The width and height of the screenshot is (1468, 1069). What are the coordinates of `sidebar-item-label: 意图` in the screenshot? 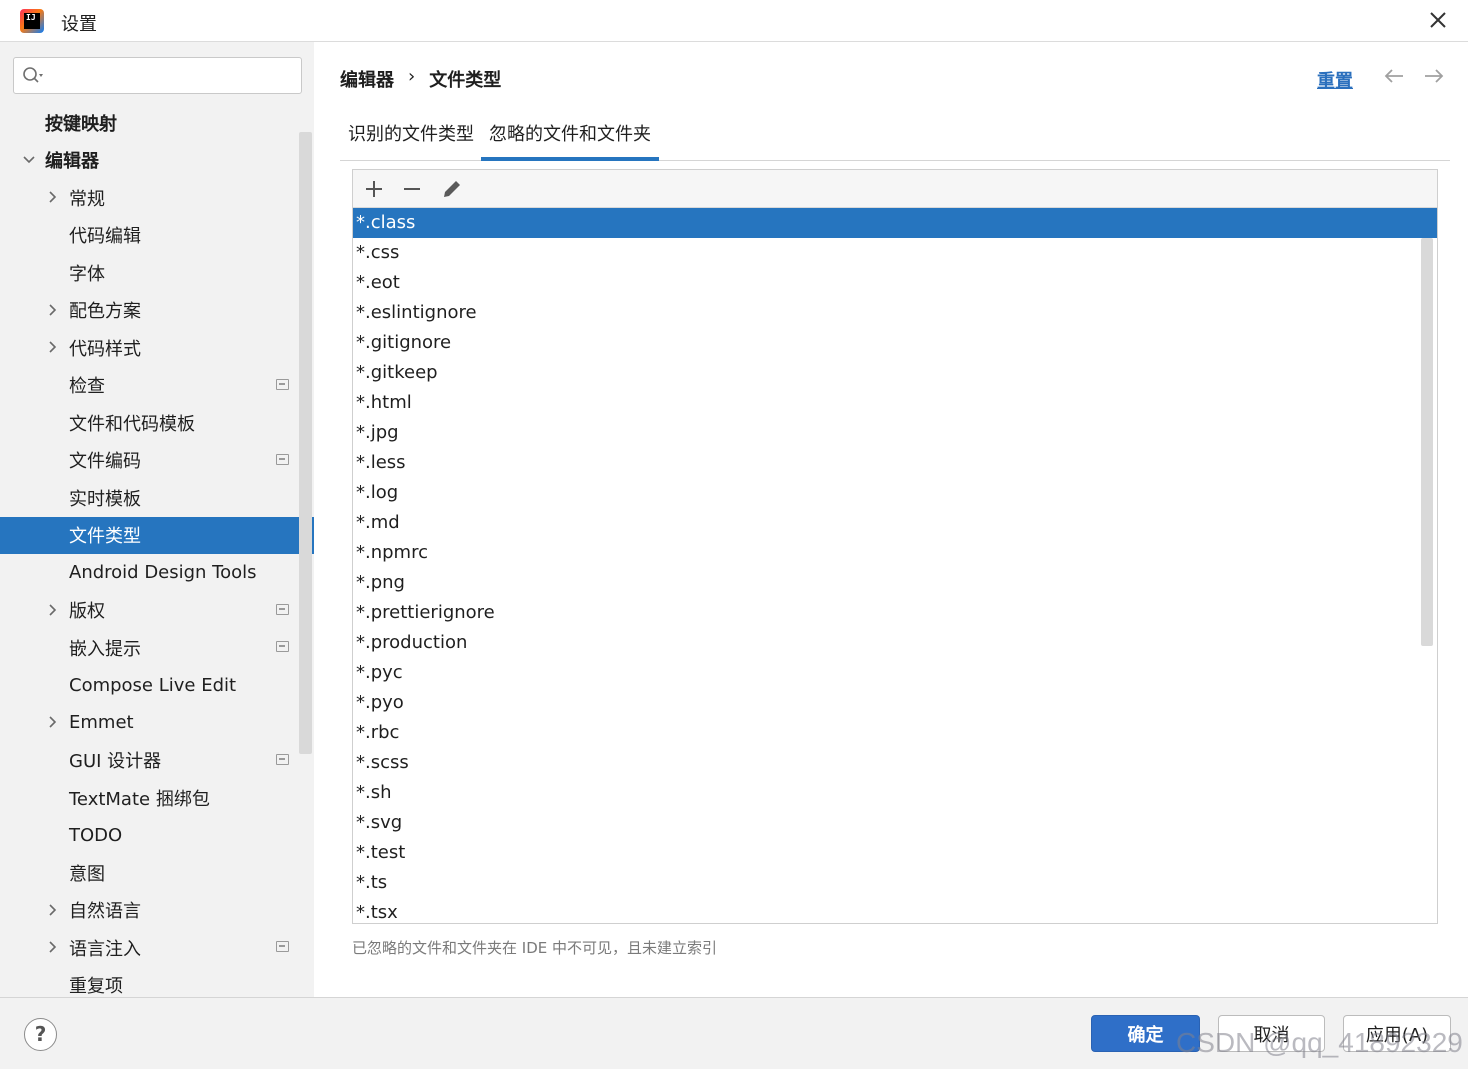 It's located at (87, 874).